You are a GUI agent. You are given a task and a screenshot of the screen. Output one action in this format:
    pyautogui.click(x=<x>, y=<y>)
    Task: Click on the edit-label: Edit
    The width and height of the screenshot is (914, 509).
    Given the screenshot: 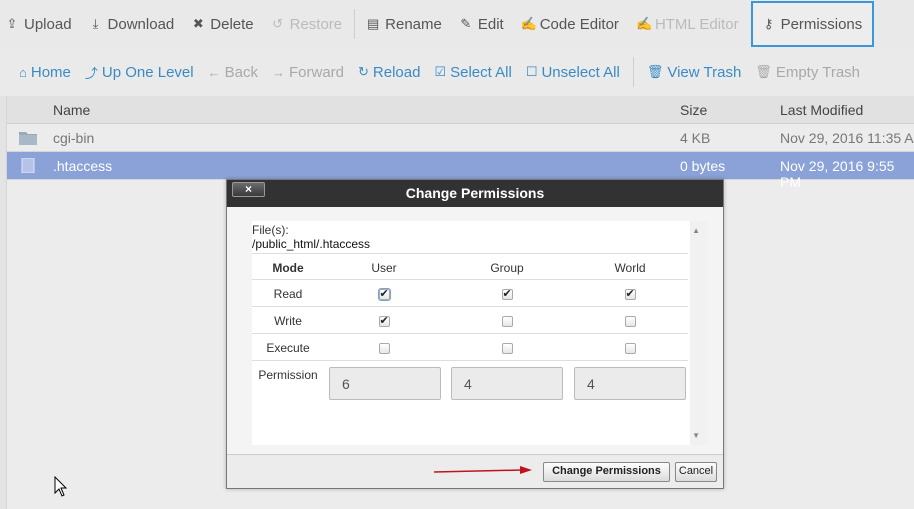 What is the action you would take?
    pyautogui.click(x=490, y=24)
    